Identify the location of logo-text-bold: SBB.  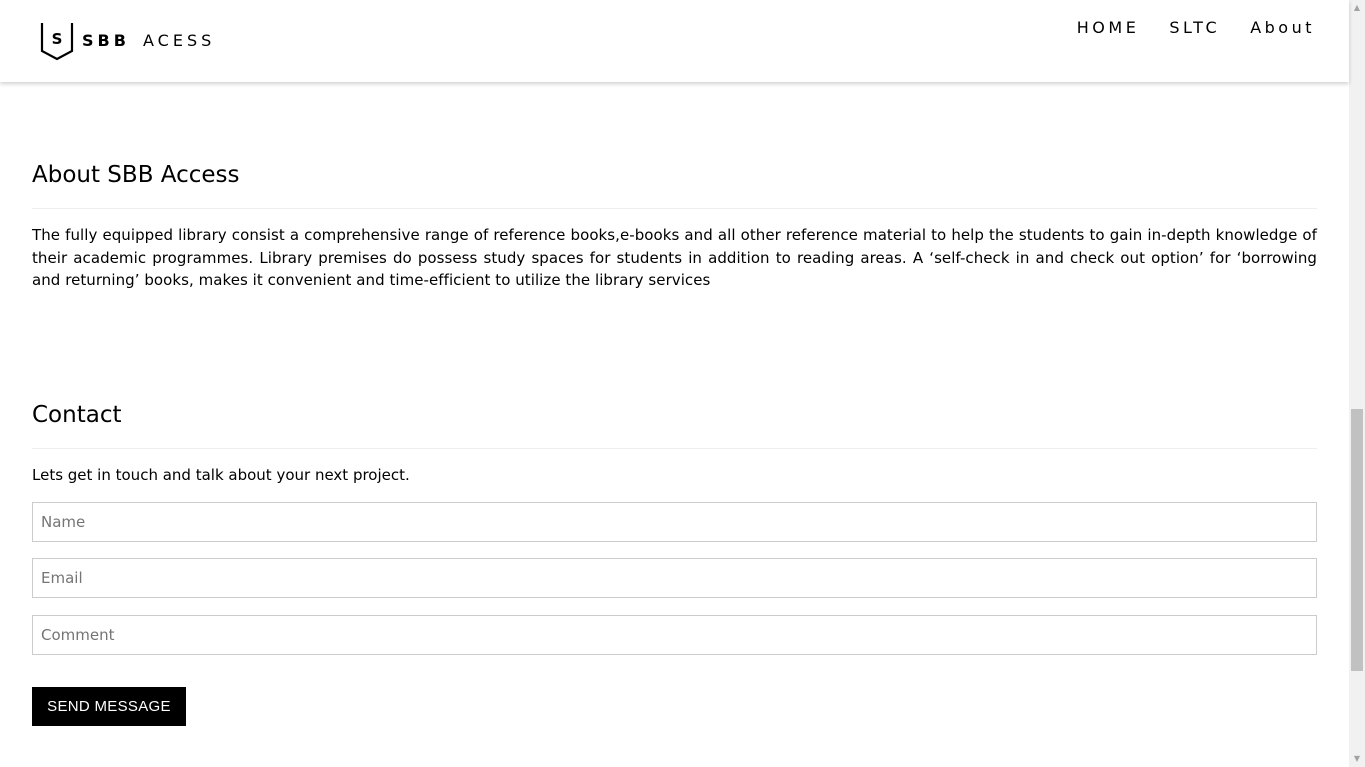
(106, 40).